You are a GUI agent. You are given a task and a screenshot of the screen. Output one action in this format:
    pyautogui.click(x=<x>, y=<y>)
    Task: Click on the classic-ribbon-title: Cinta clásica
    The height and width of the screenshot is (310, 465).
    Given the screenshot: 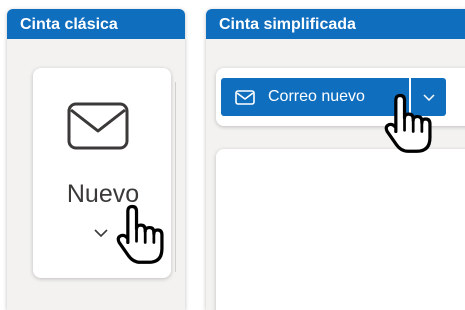 What is the action you would take?
    pyautogui.click(x=96, y=24)
    